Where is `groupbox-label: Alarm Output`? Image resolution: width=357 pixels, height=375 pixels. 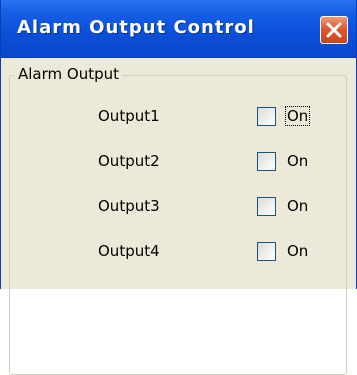 groupbox-label: Alarm Output is located at coordinates (69, 74).